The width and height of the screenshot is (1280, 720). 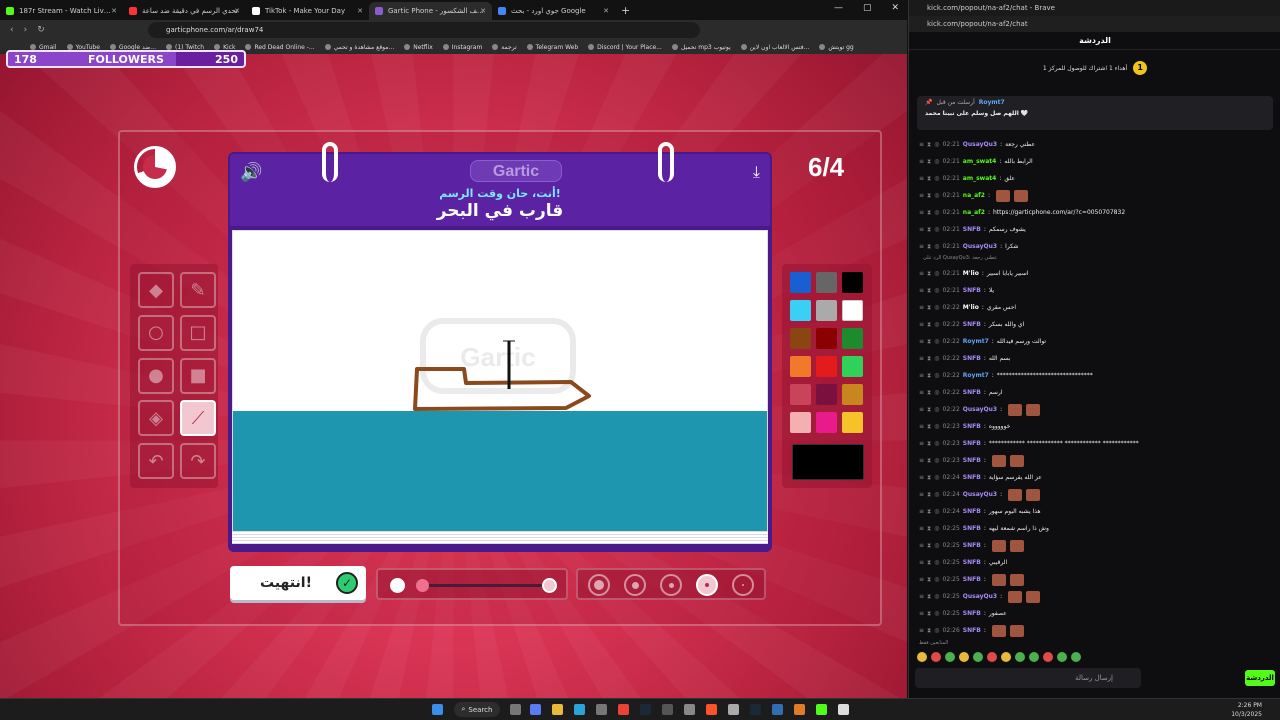 What do you see at coordinates (462, 47) in the screenshot?
I see `bookmark-item: Instagram` at bounding box center [462, 47].